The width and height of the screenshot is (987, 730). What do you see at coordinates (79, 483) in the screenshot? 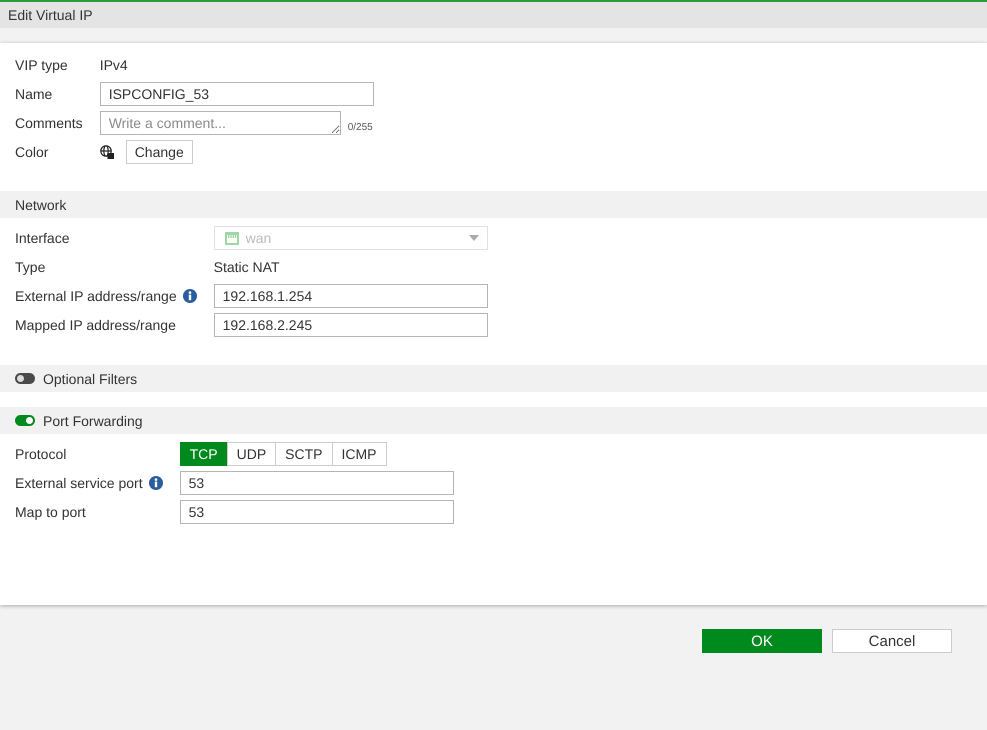
I see `field-label: External service port` at bounding box center [79, 483].